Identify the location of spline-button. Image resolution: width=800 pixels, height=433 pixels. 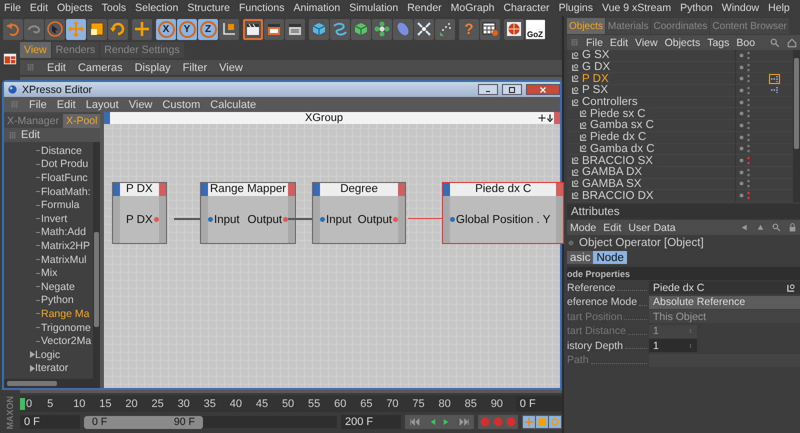
(340, 29).